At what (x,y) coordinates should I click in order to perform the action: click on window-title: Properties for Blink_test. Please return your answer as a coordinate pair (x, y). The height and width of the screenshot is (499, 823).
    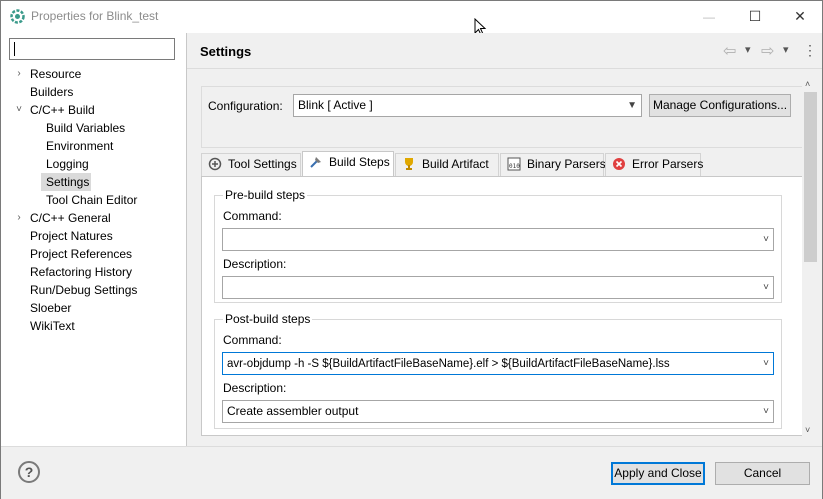
    Looking at the image, I should click on (95, 16).